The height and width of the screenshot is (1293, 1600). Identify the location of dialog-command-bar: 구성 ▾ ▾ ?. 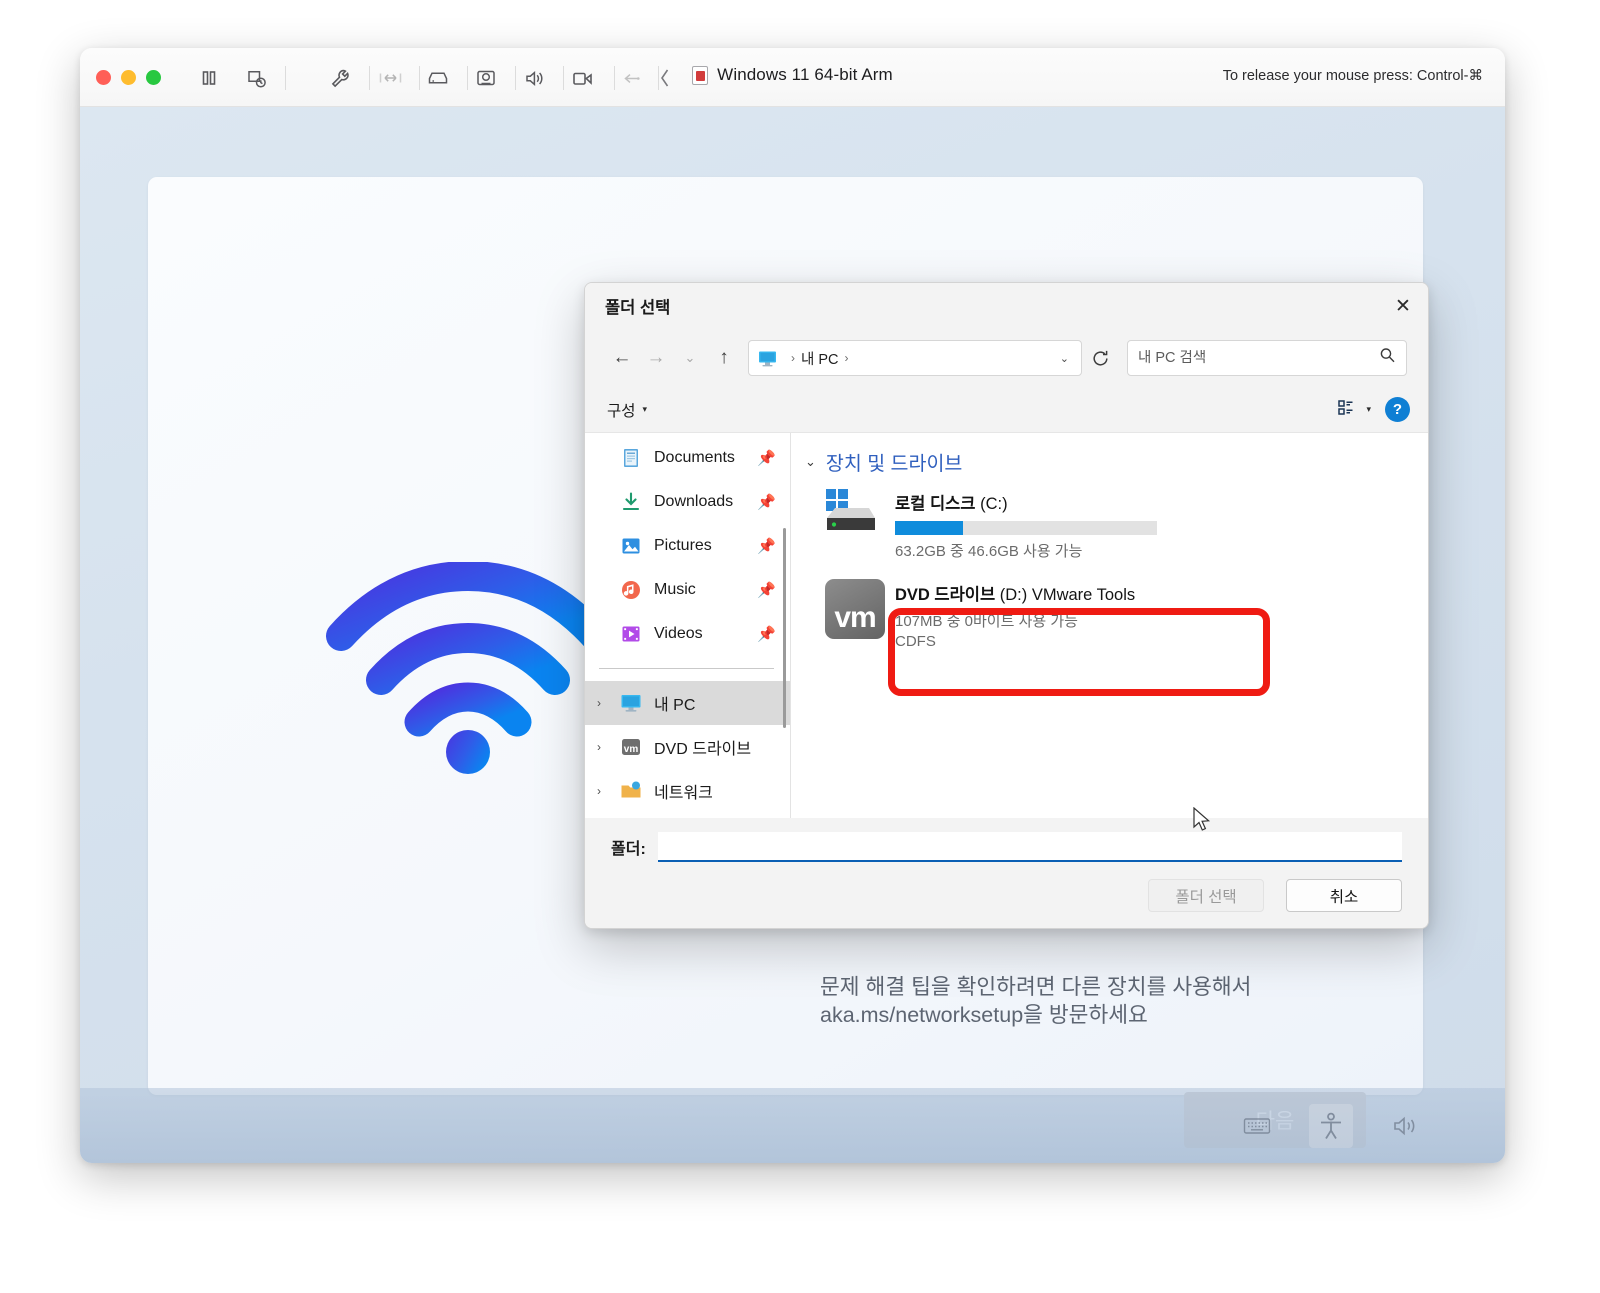
(1006, 410).